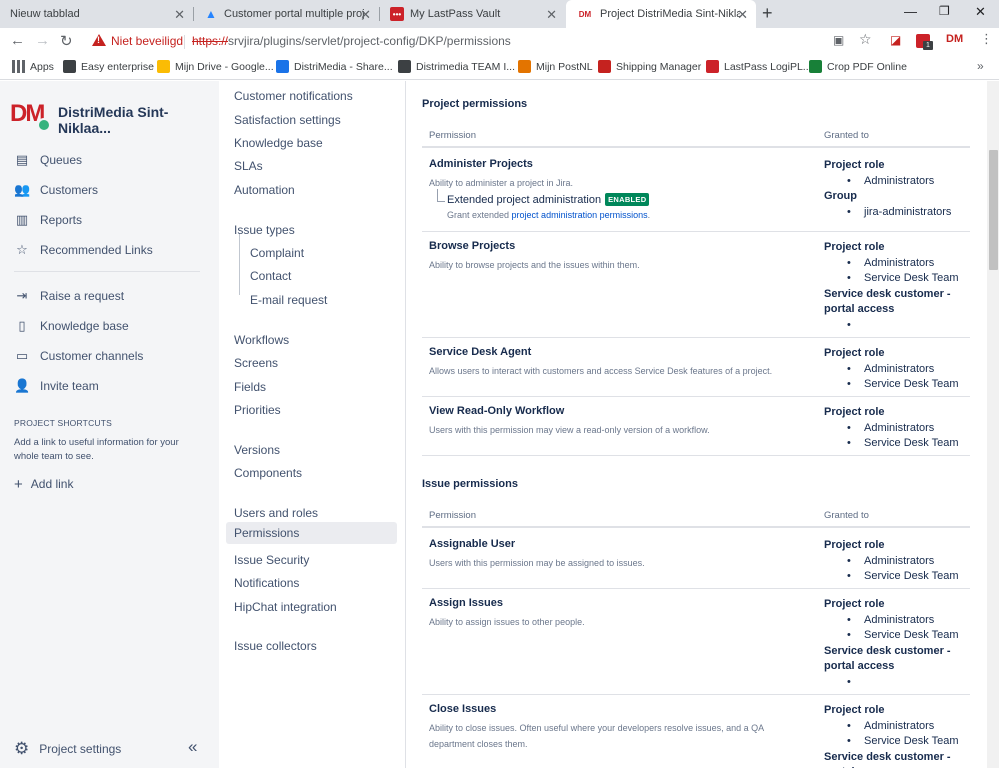  What do you see at coordinates (463, 709) in the screenshot?
I see `permission-name: Close Issues` at bounding box center [463, 709].